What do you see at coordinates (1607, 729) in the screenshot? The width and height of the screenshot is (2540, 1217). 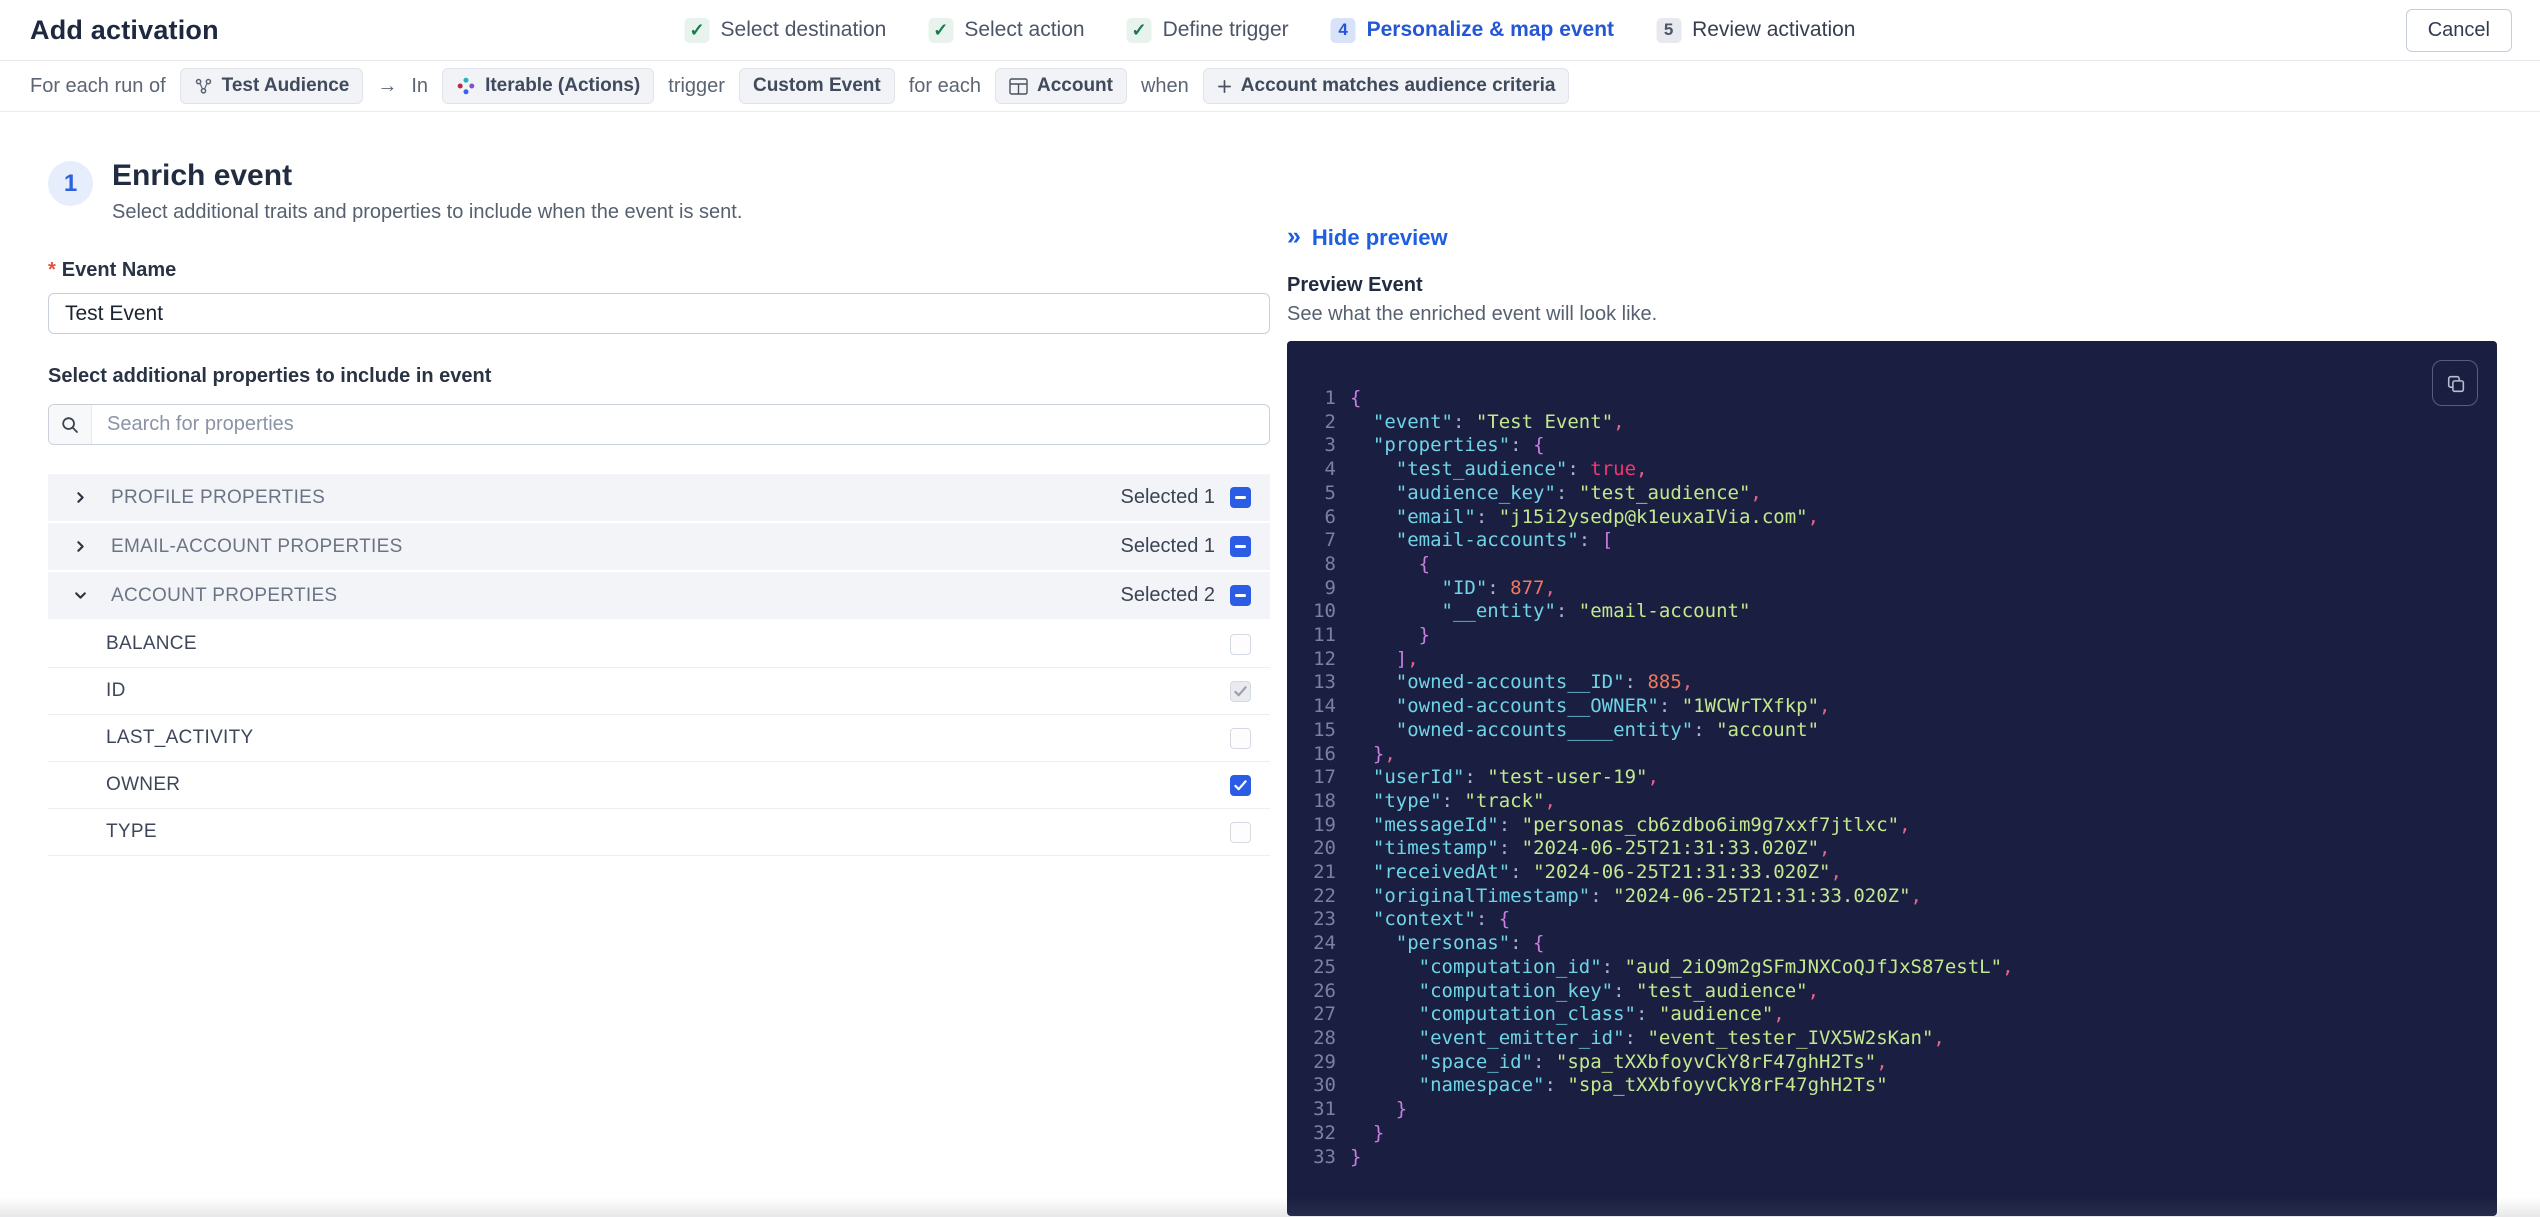 I see `code-text: "owned-accounts____entity": "account"` at bounding box center [1607, 729].